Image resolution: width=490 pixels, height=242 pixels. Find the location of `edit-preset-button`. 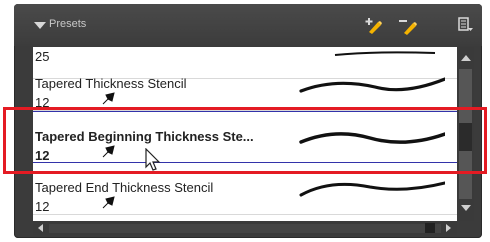

edit-preset-button is located at coordinates (408, 28).